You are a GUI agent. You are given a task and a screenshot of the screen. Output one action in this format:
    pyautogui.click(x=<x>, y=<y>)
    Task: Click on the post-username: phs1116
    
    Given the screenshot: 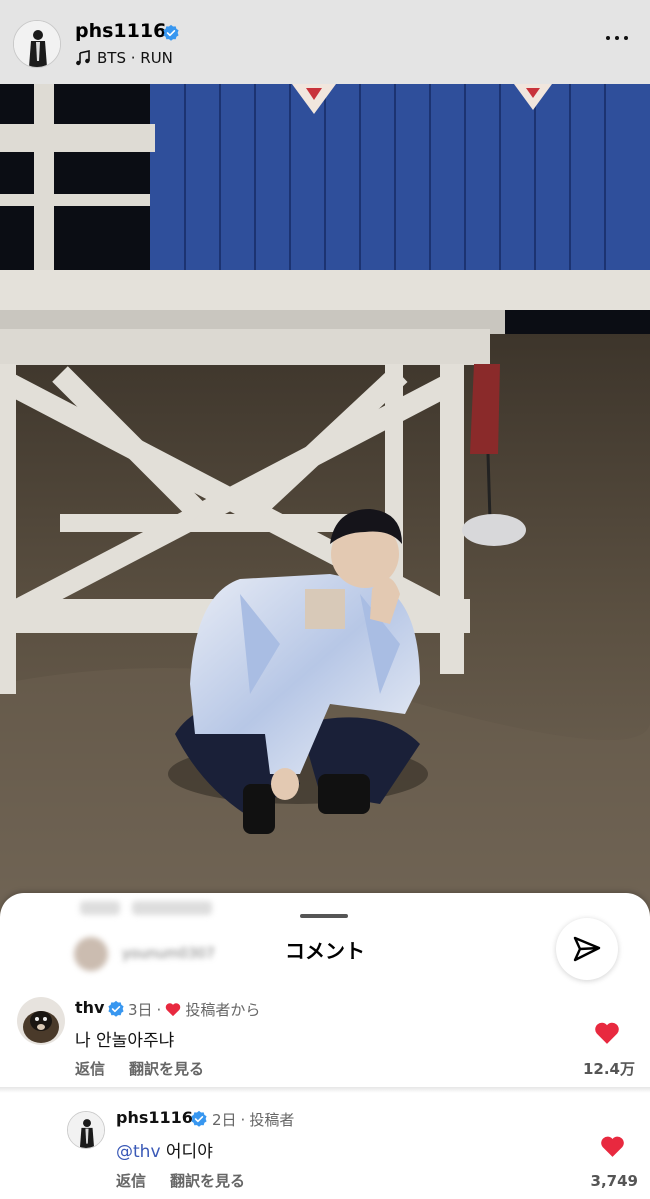 What is the action you would take?
    pyautogui.click(x=120, y=31)
    